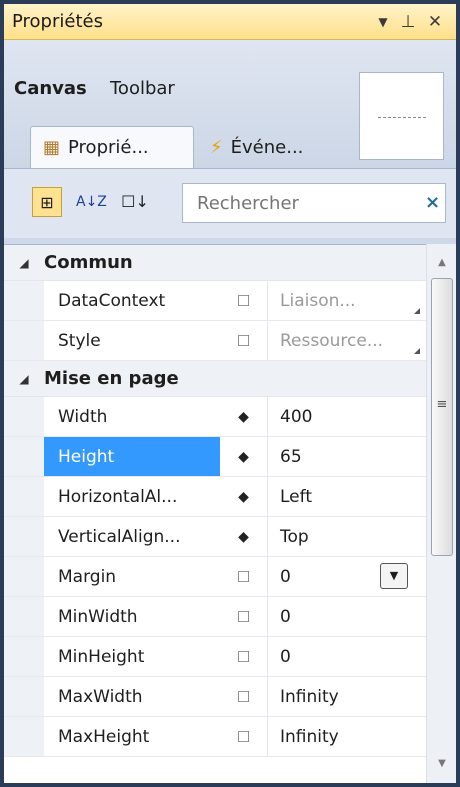  I want to click on object-preview, so click(401, 116).